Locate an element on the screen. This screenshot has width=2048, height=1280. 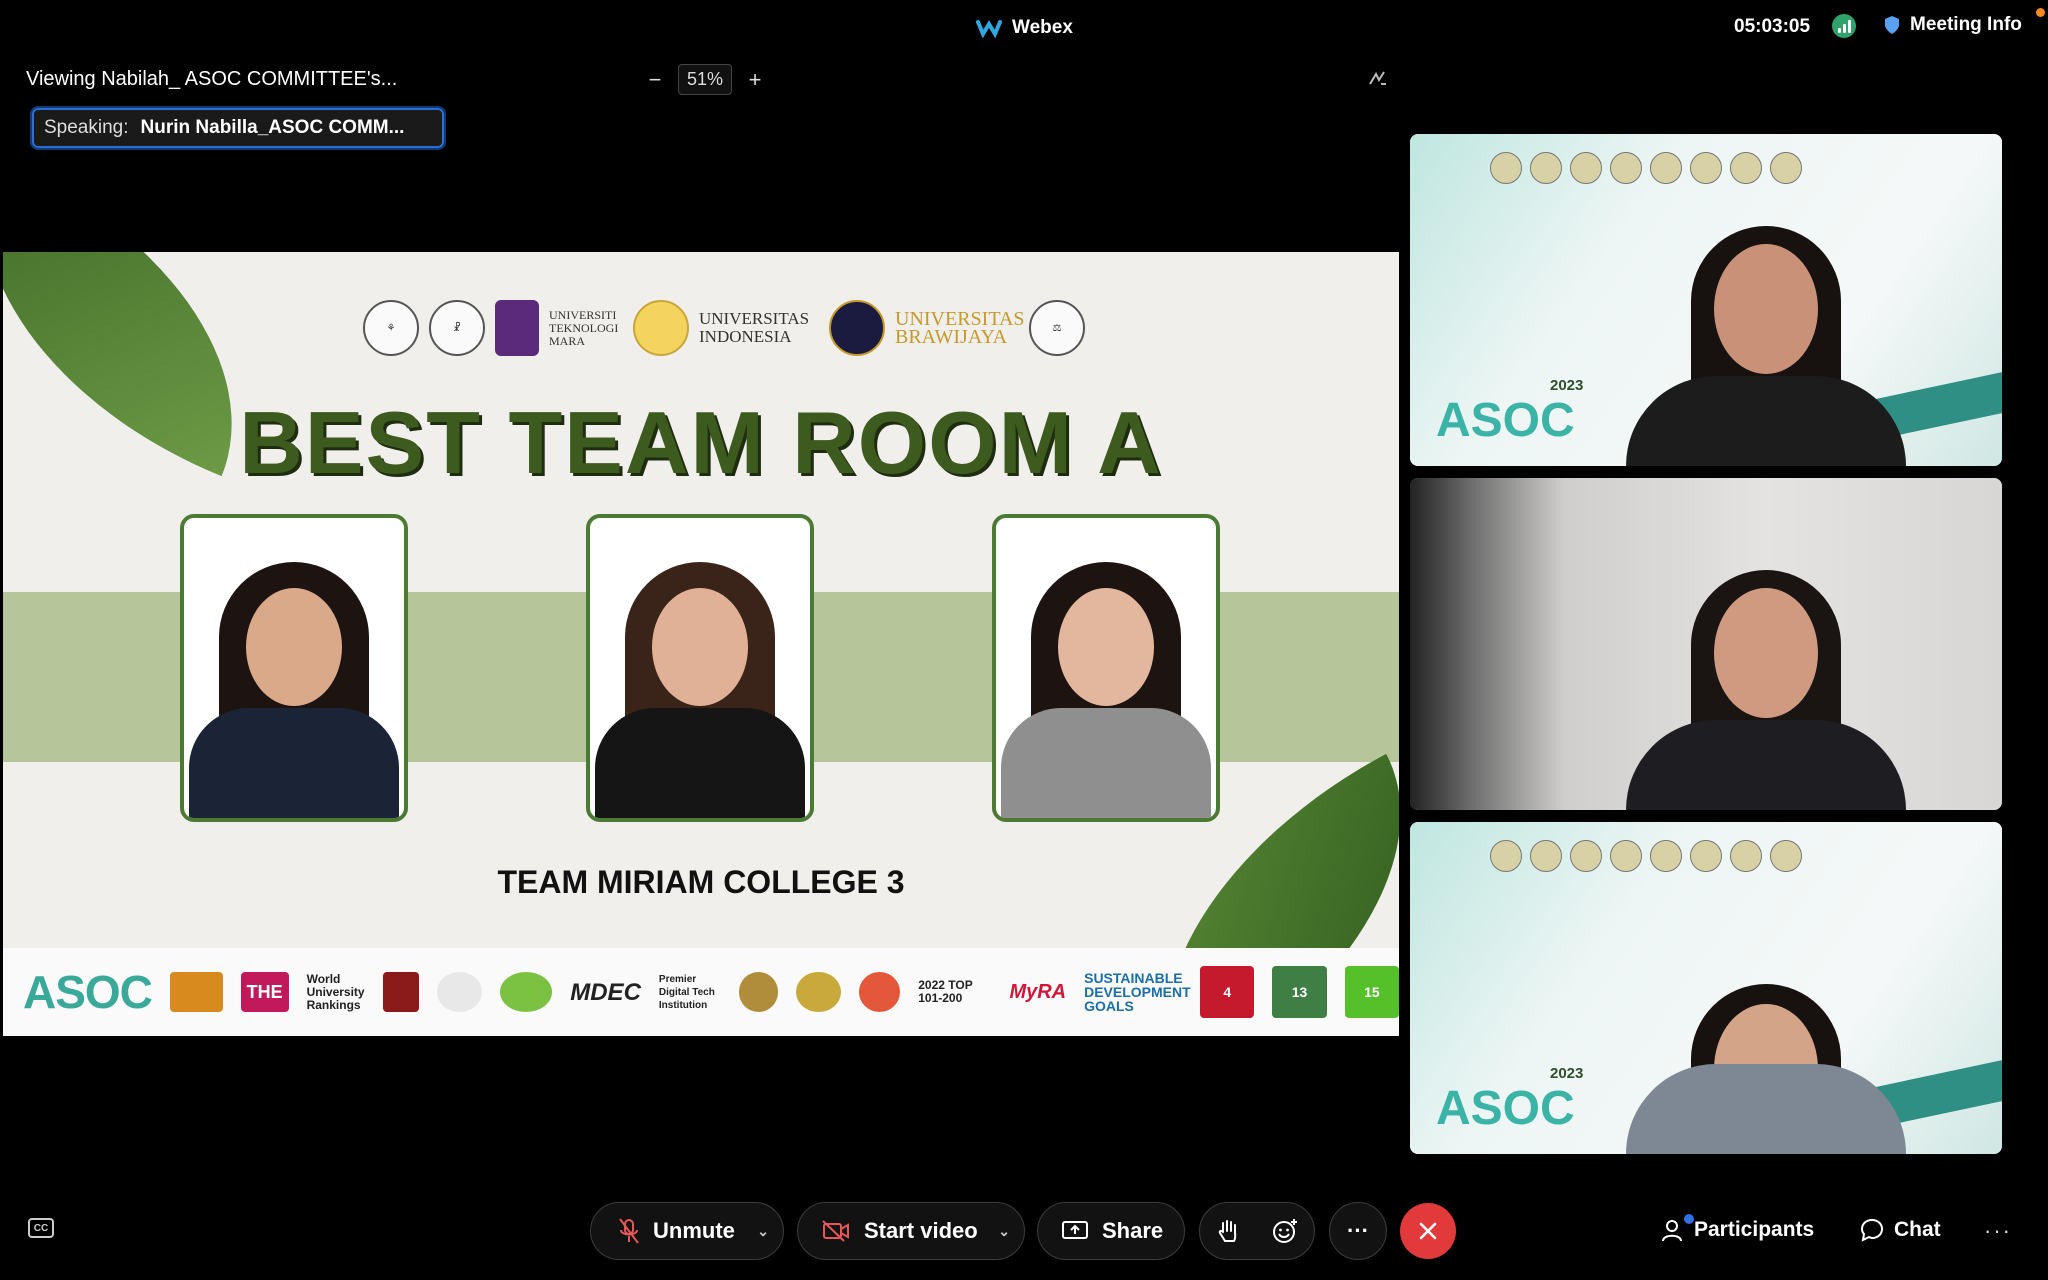
miriam-college-logo-icon: ☧ is located at coordinates (457, 328).